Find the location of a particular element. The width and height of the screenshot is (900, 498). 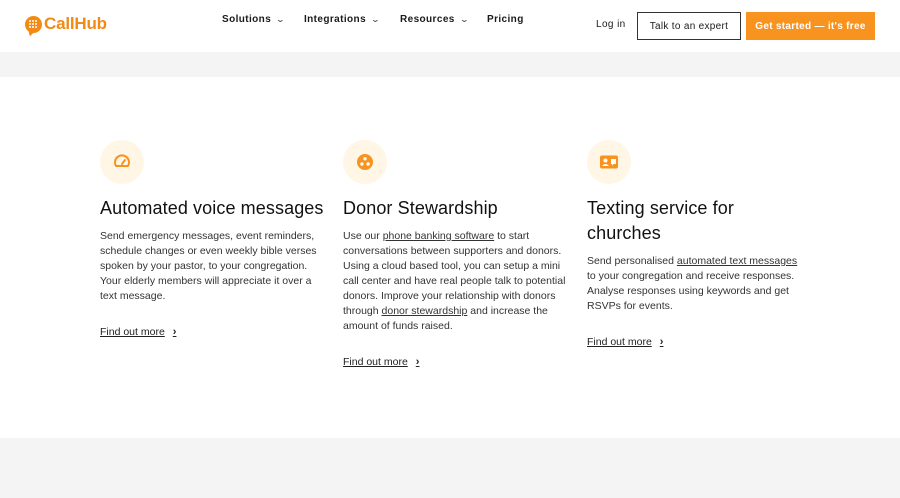

nav-item-solutions: Solutions ⌄ is located at coordinates (254, 19).